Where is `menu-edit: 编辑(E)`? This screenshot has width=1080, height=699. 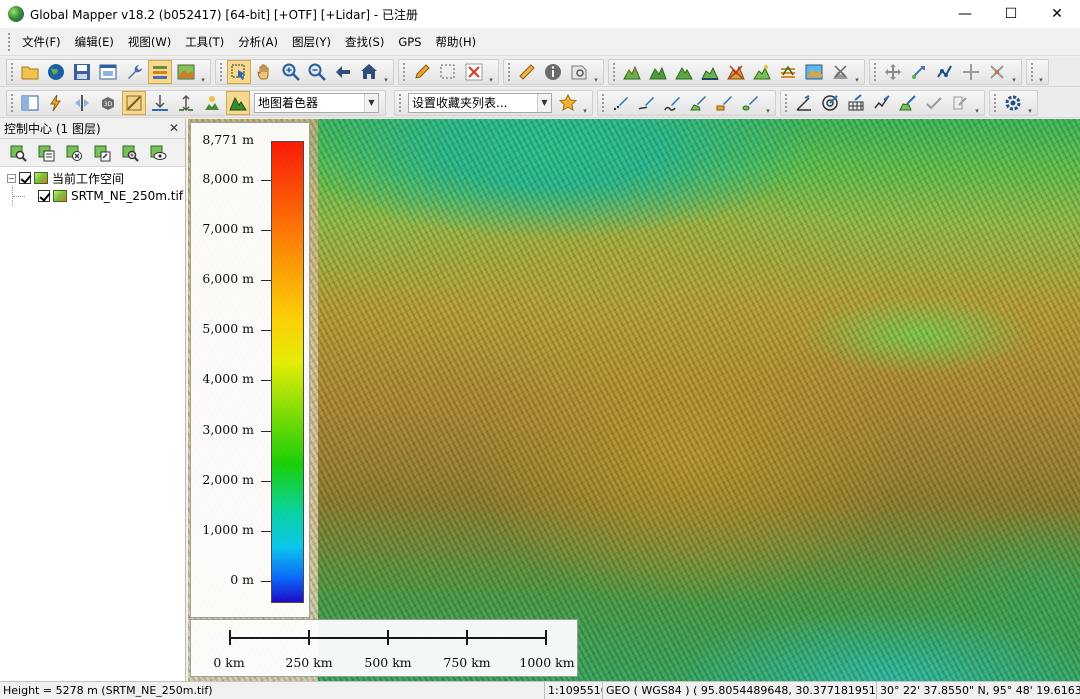
menu-edit: 编辑(E) is located at coordinates (94, 42).